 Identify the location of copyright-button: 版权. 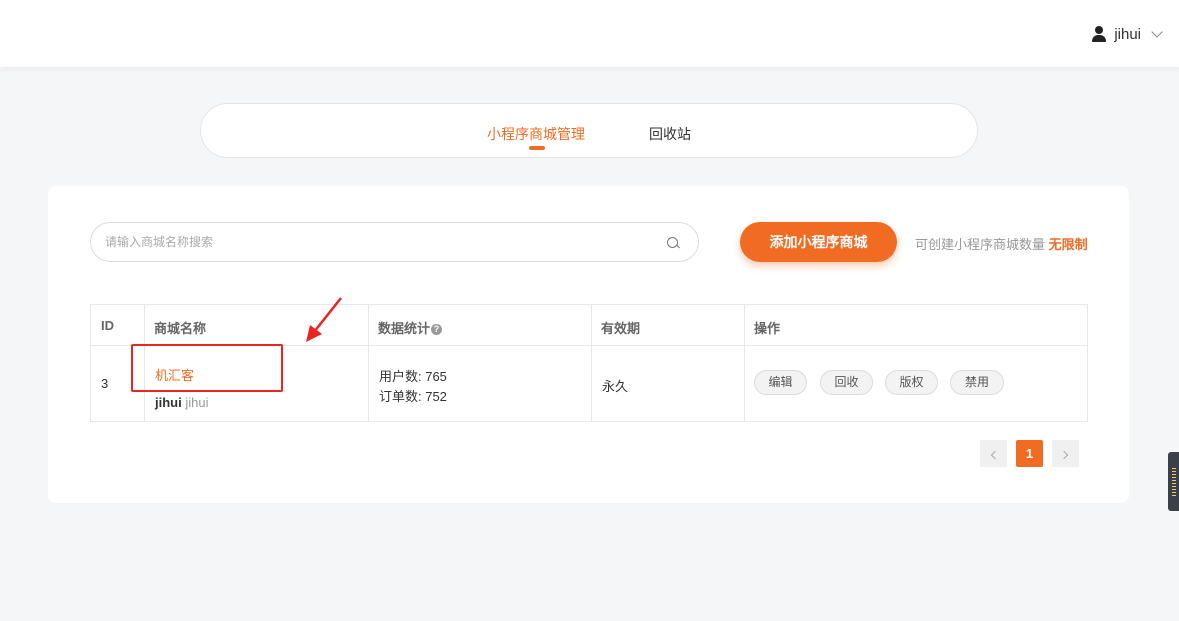
(911, 382).